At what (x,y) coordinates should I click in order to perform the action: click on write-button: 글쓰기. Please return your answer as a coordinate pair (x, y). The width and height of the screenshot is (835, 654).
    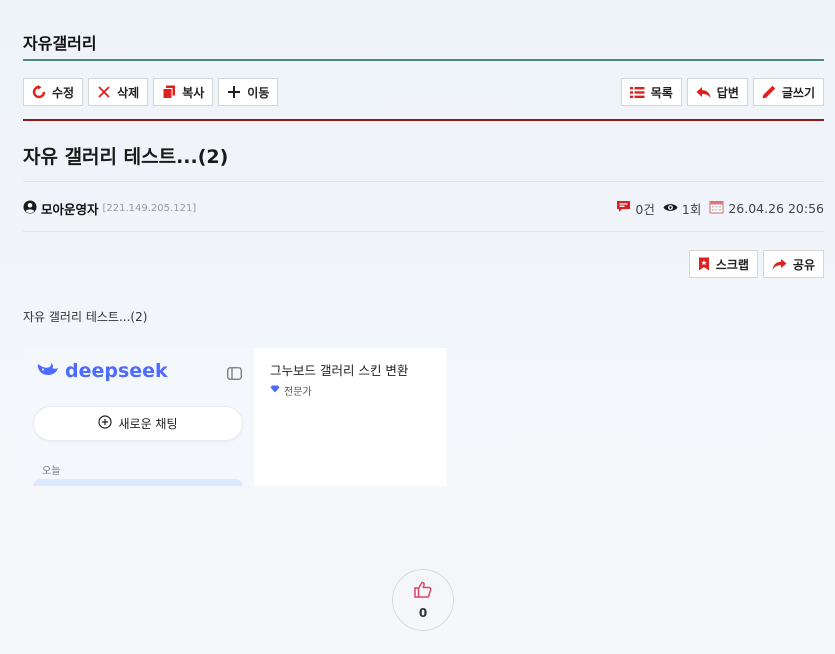
    Looking at the image, I should click on (788, 92).